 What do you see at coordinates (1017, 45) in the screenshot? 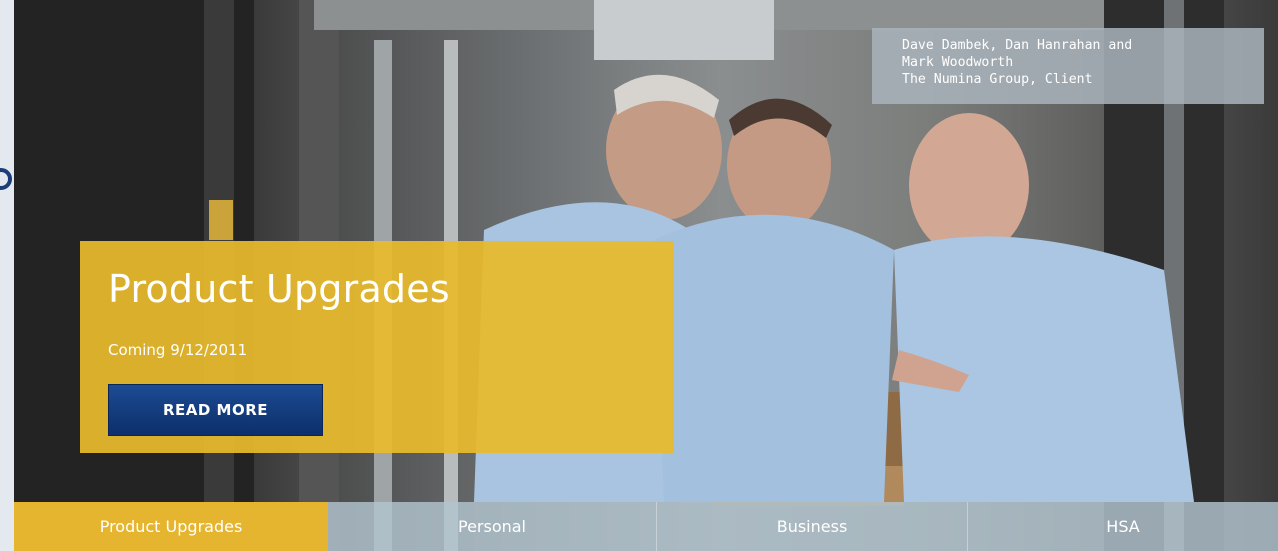
I see `caption-line-1: Dave Dambek, Dan Hanrahan and` at bounding box center [1017, 45].